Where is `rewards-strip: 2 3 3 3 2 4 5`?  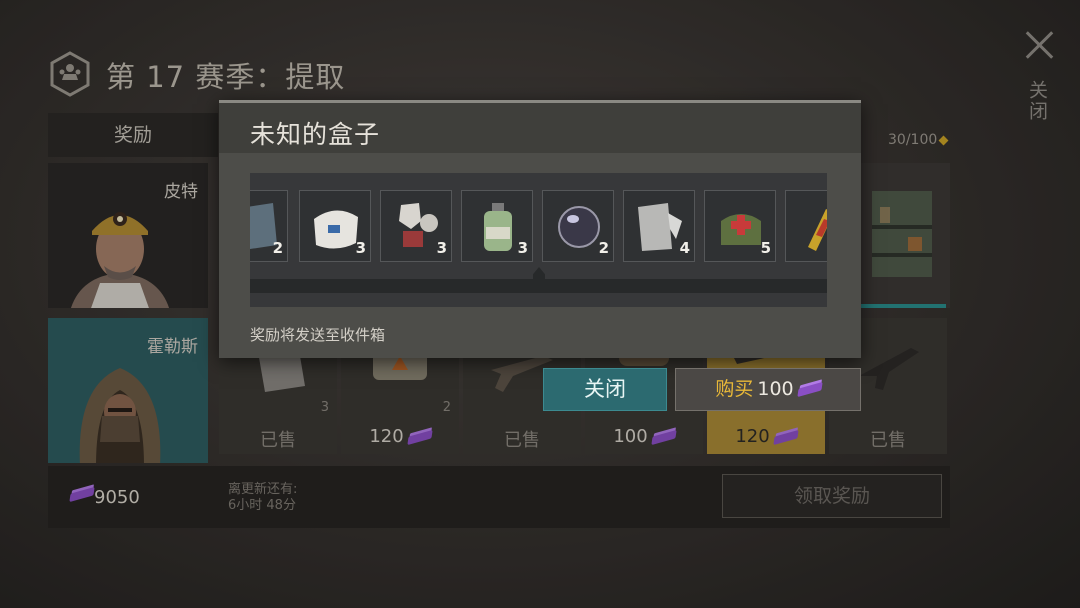
rewards-strip: 2 3 3 3 2 4 5 is located at coordinates (538, 240).